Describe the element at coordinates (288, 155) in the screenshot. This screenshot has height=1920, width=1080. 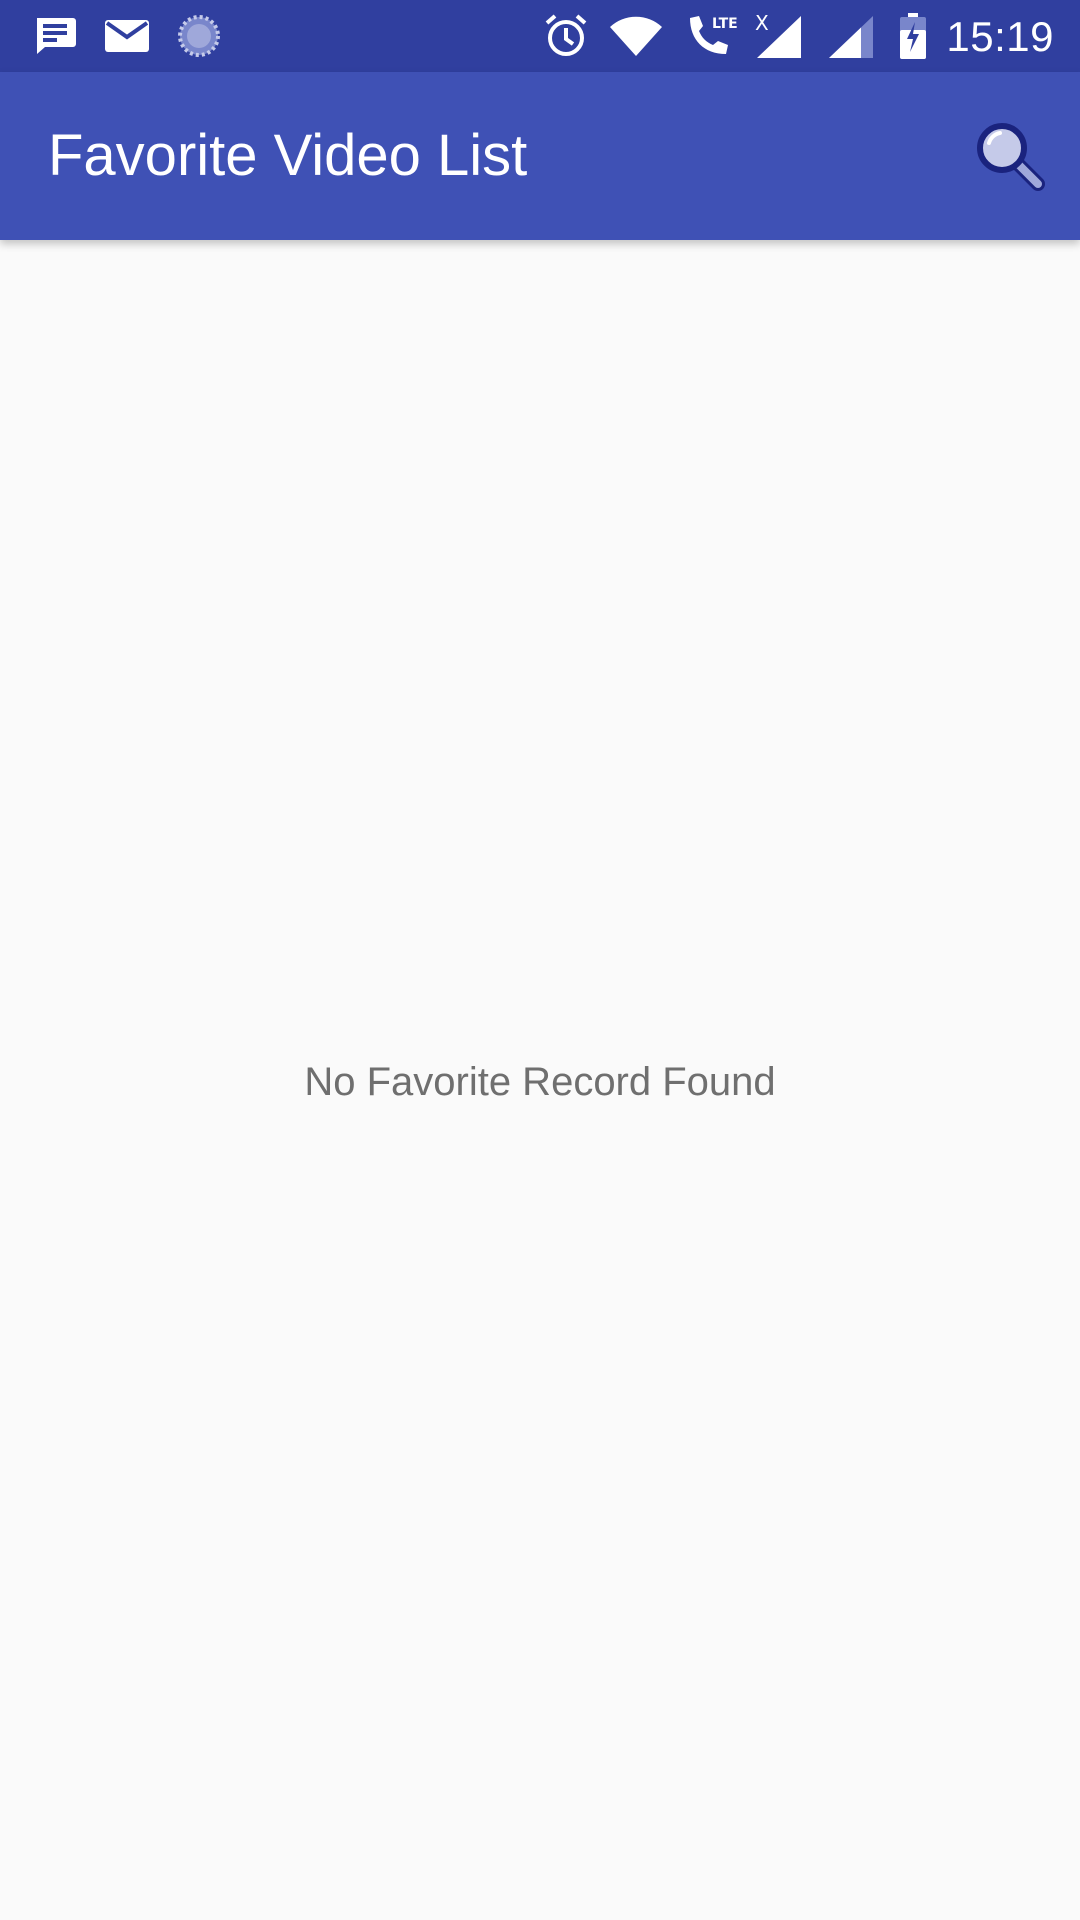
I see `page-title: Favorite Video List` at that location.